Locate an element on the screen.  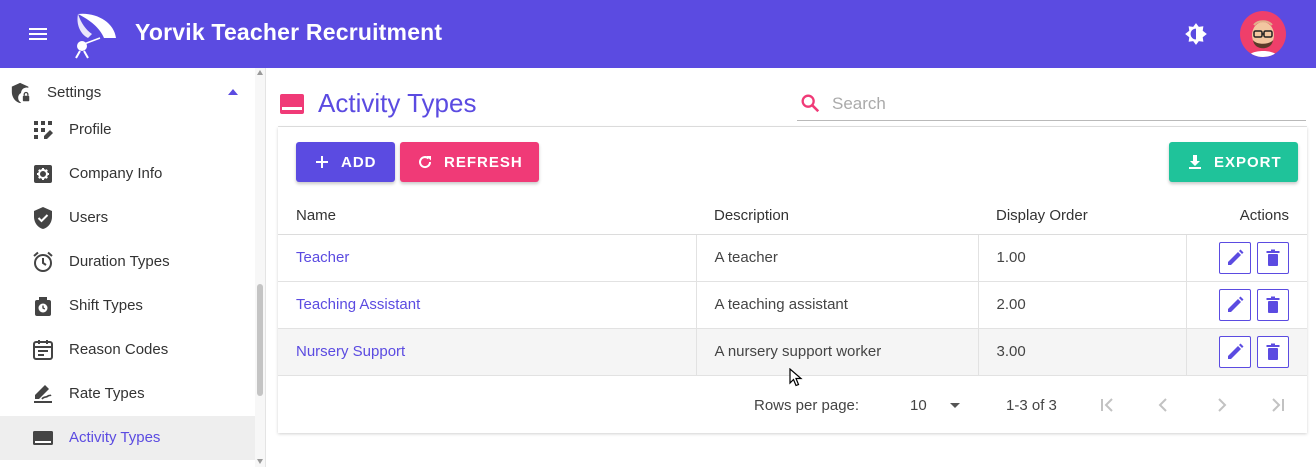
column-header-display-order: Display Order is located at coordinates (1082, 216).